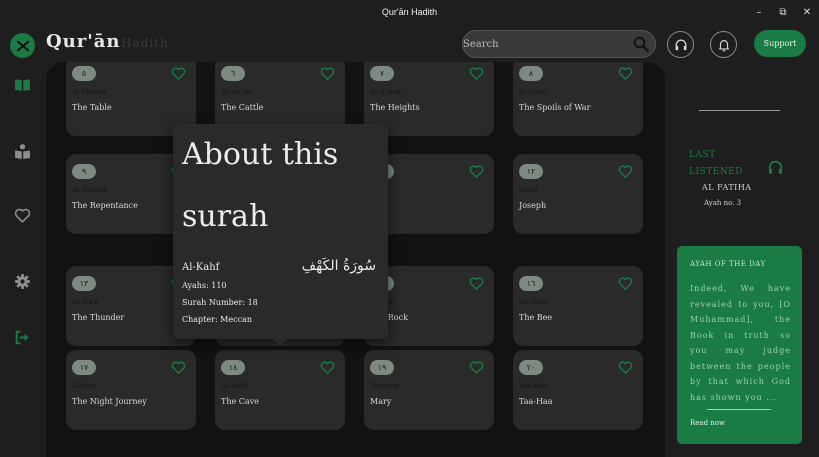 The height and width of the screenshot is (457, 819). I want to click on surah-english-name: Mary, so click(381, 401).